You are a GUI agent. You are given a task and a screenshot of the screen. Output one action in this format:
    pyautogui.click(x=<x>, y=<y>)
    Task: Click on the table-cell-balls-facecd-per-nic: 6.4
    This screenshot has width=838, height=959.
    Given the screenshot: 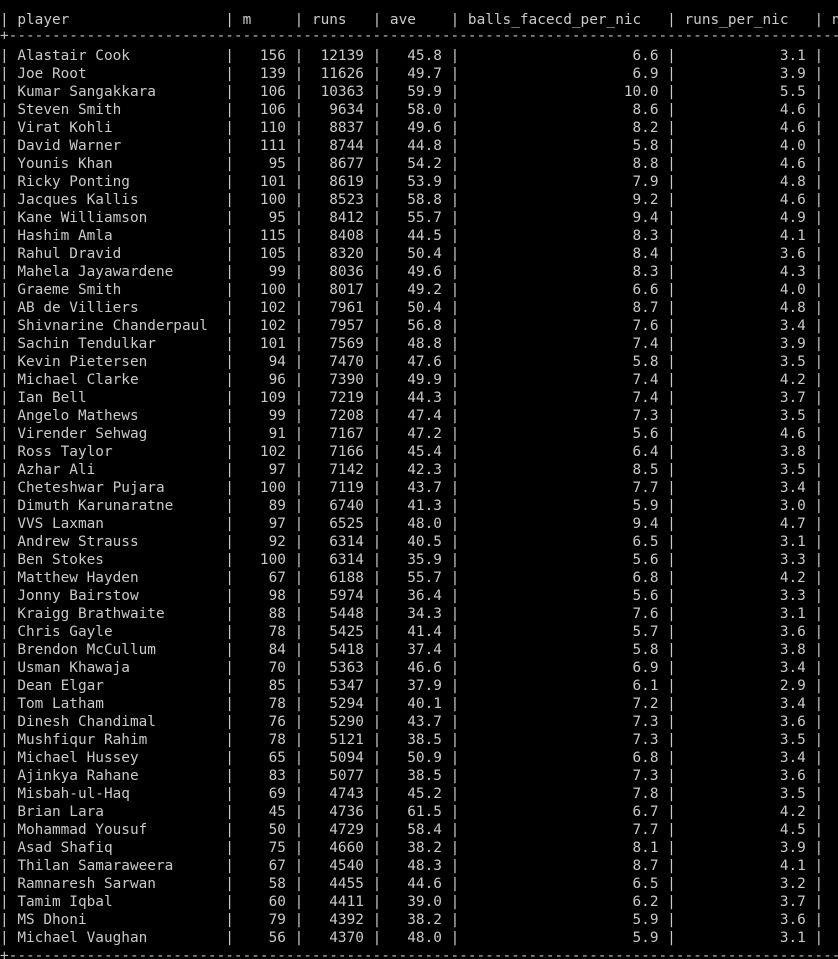 What is the action you would take?
    pyautogui.click(x=563, y=452)
    